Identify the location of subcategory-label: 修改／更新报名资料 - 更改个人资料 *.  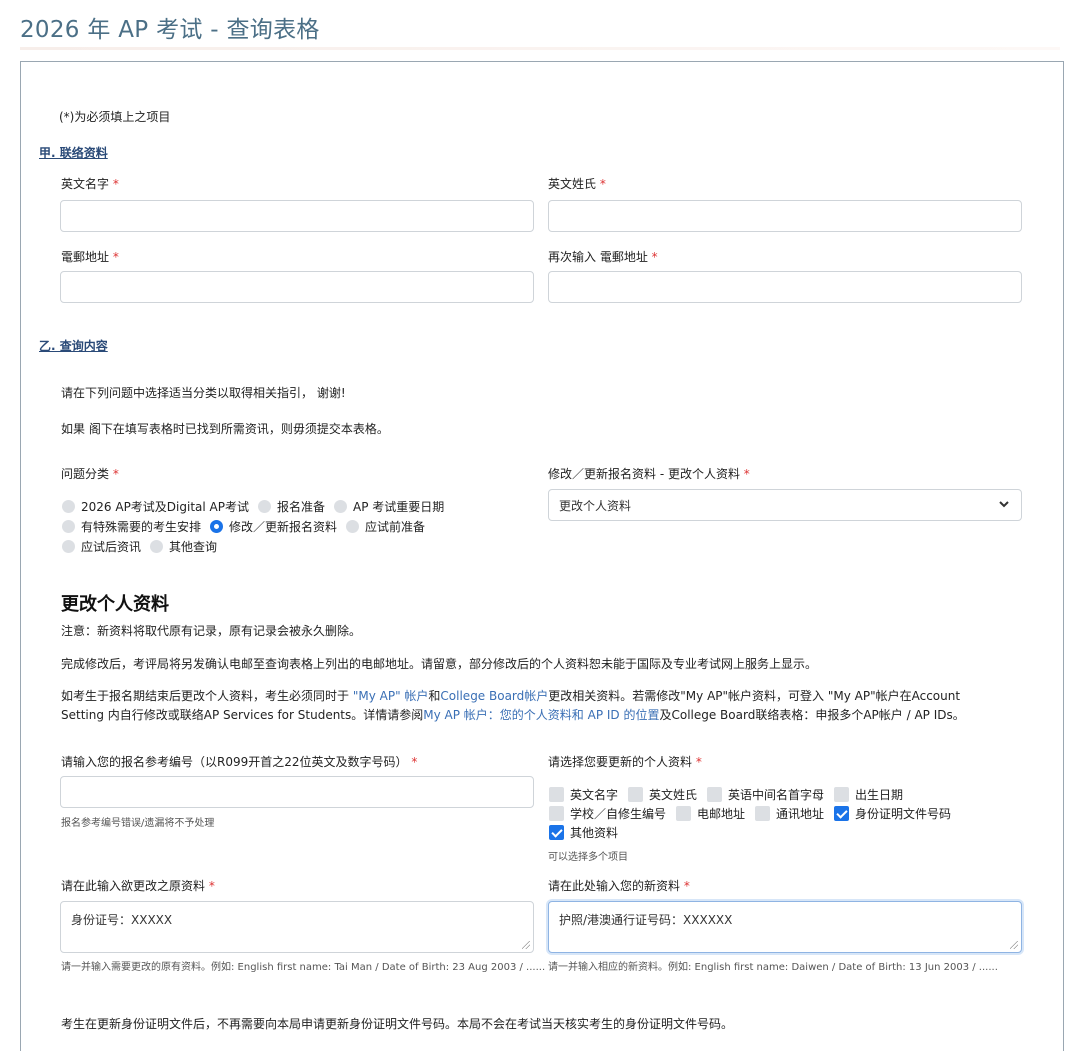
(649, 474).